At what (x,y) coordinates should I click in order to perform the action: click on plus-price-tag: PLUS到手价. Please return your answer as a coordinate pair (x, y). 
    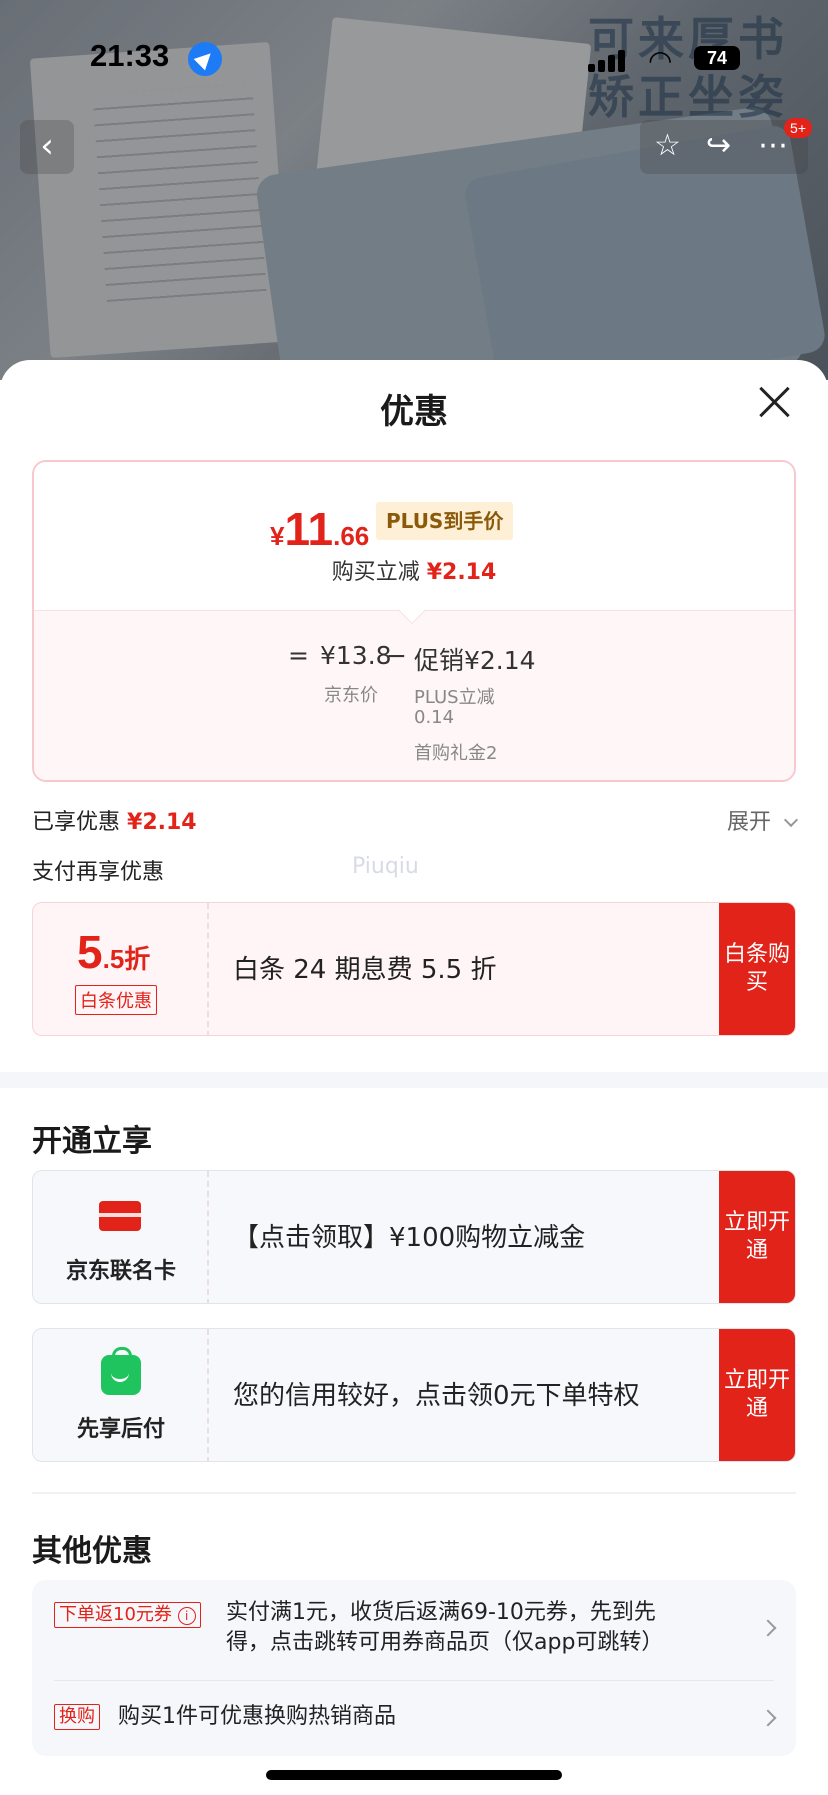
    Looking at the image, I should click on (445, 521).